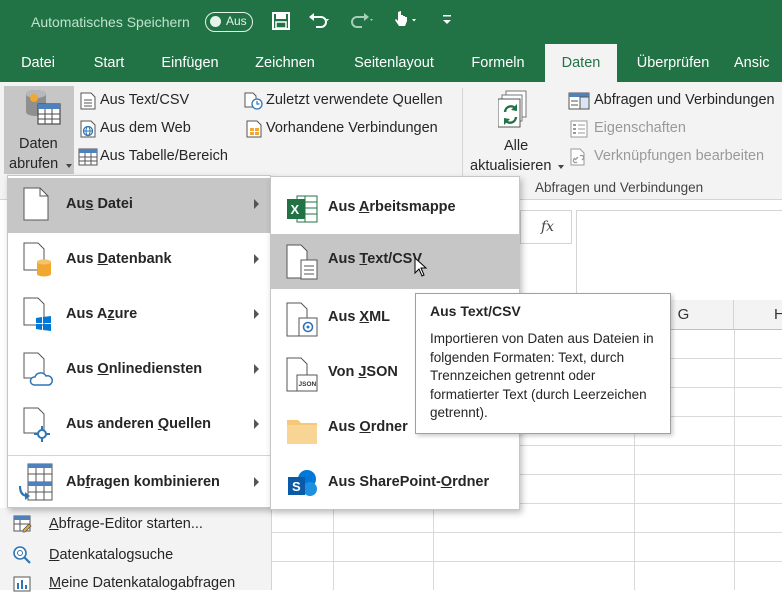 This screenshot has height=596, width=782. What do you see at coordinates (215, 21) in the screenshot?
I see `toggle-knob` at bounding box center [215, 21].